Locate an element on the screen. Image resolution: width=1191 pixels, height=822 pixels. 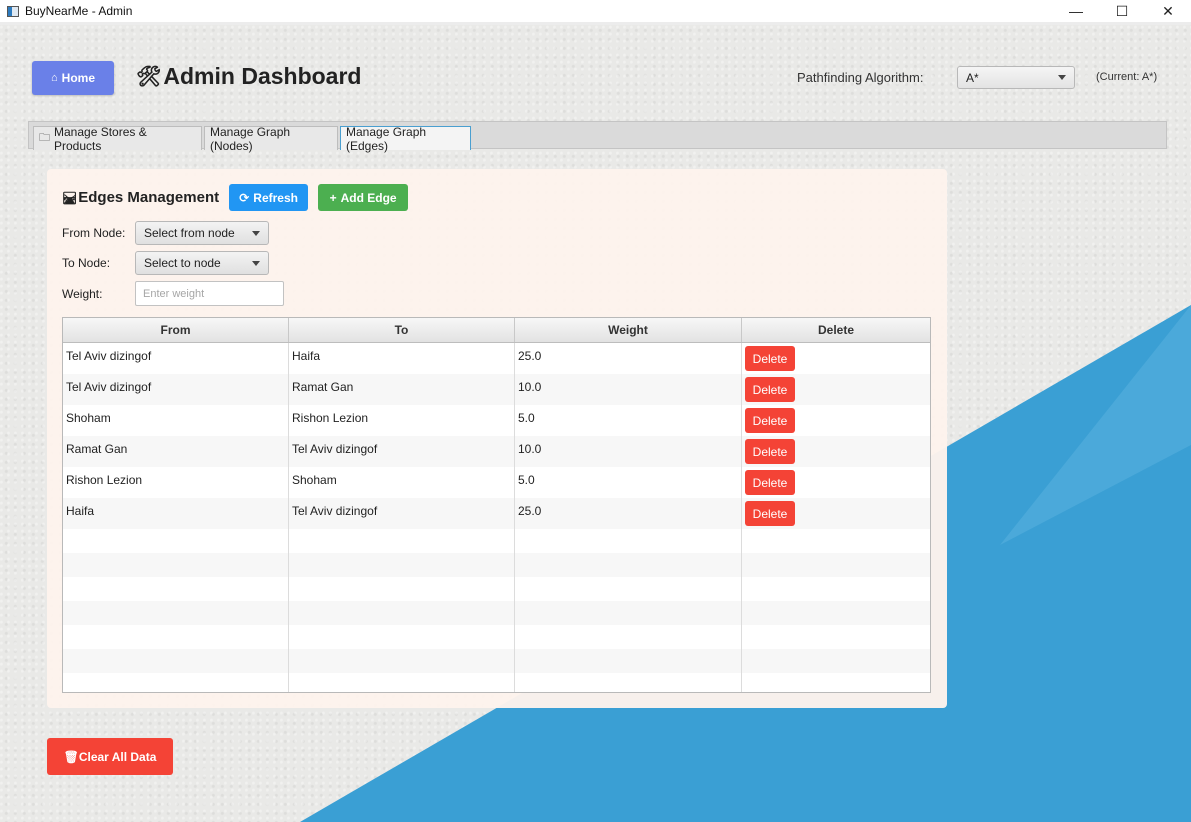
table-row: Haifa Tel Aviv dizingof 25.0 Delete is located at coordinates (496, 513).